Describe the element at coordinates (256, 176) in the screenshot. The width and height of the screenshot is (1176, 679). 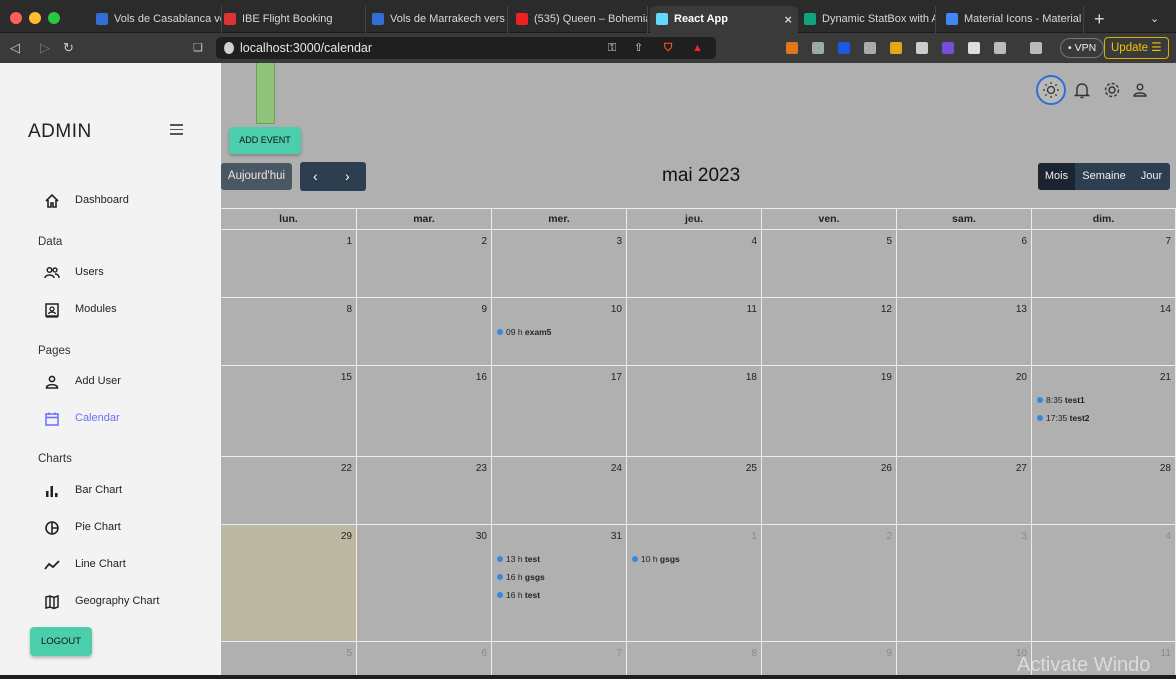
I see `today-button: Aujourd'hui` at that location.